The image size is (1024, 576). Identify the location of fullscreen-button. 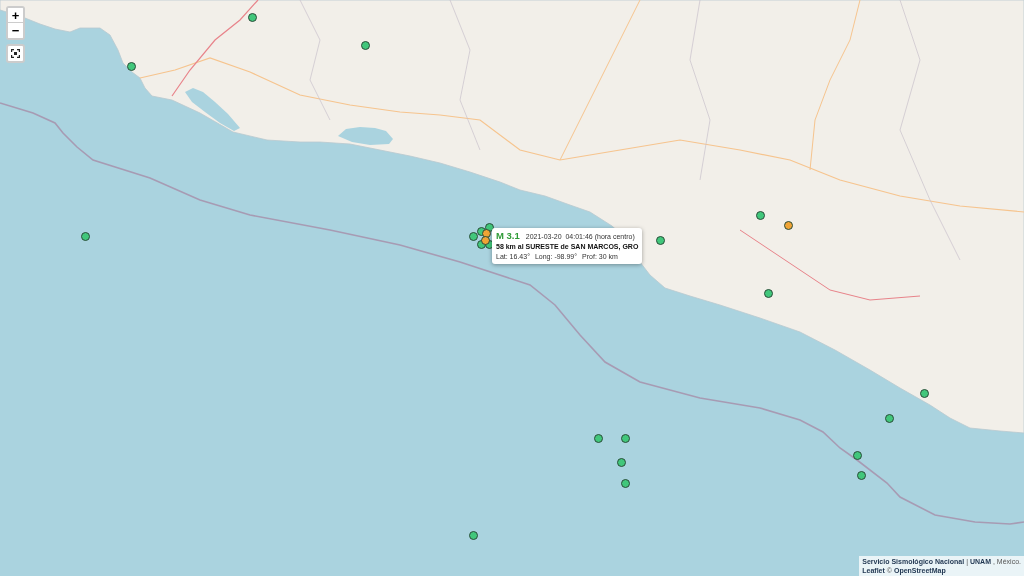
(15, 53).